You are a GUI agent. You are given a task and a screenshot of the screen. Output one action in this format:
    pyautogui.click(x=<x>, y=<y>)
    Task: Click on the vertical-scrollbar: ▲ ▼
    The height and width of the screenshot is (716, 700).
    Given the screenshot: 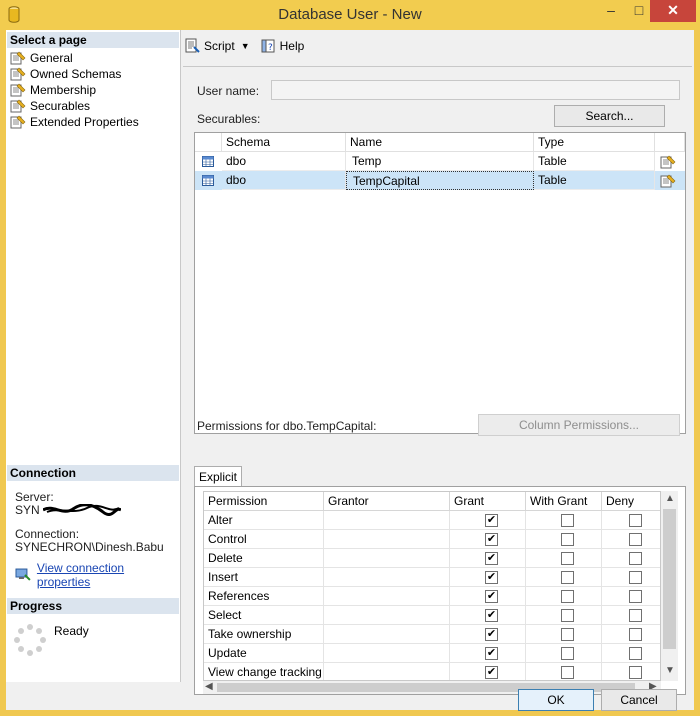 What is the action you would take?
    pyautogui.click(x=669, y=586)
    